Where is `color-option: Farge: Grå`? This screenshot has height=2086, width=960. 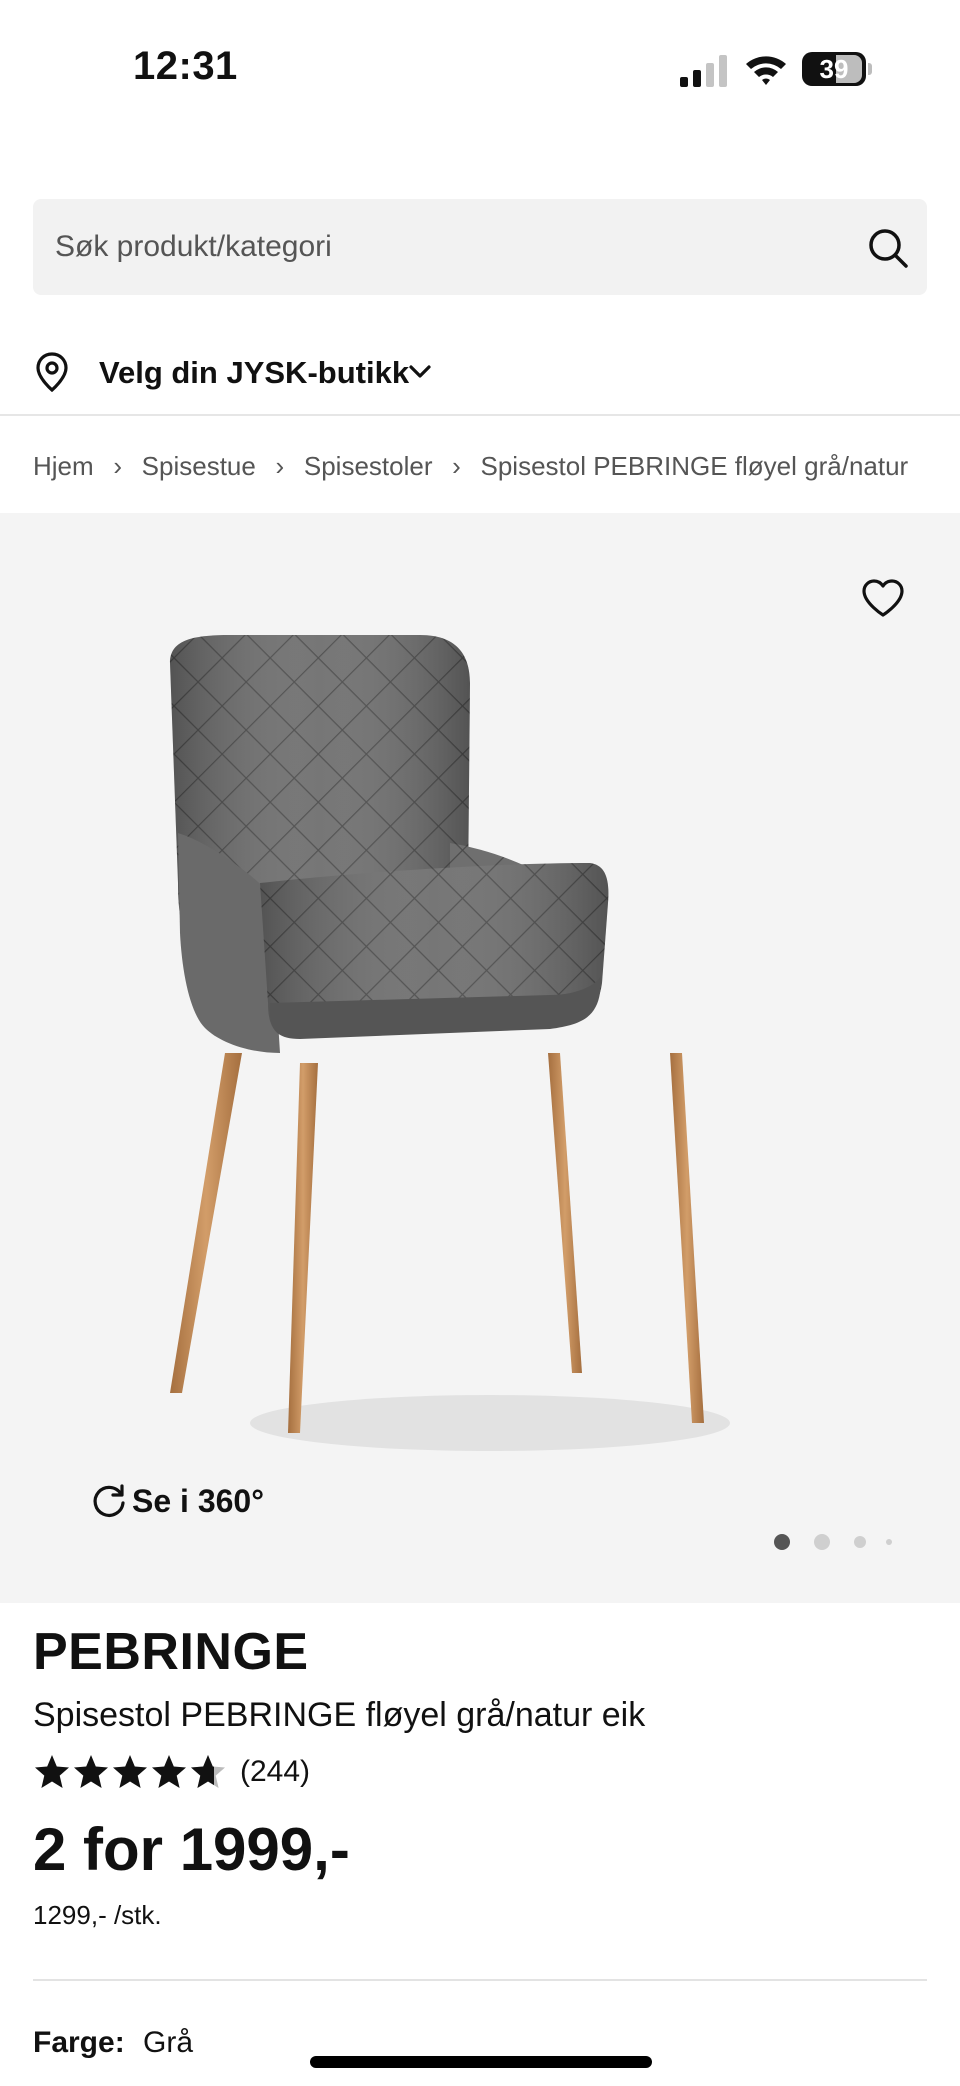 color-option: Farge: Grå is located at coordinates (113, 2043).